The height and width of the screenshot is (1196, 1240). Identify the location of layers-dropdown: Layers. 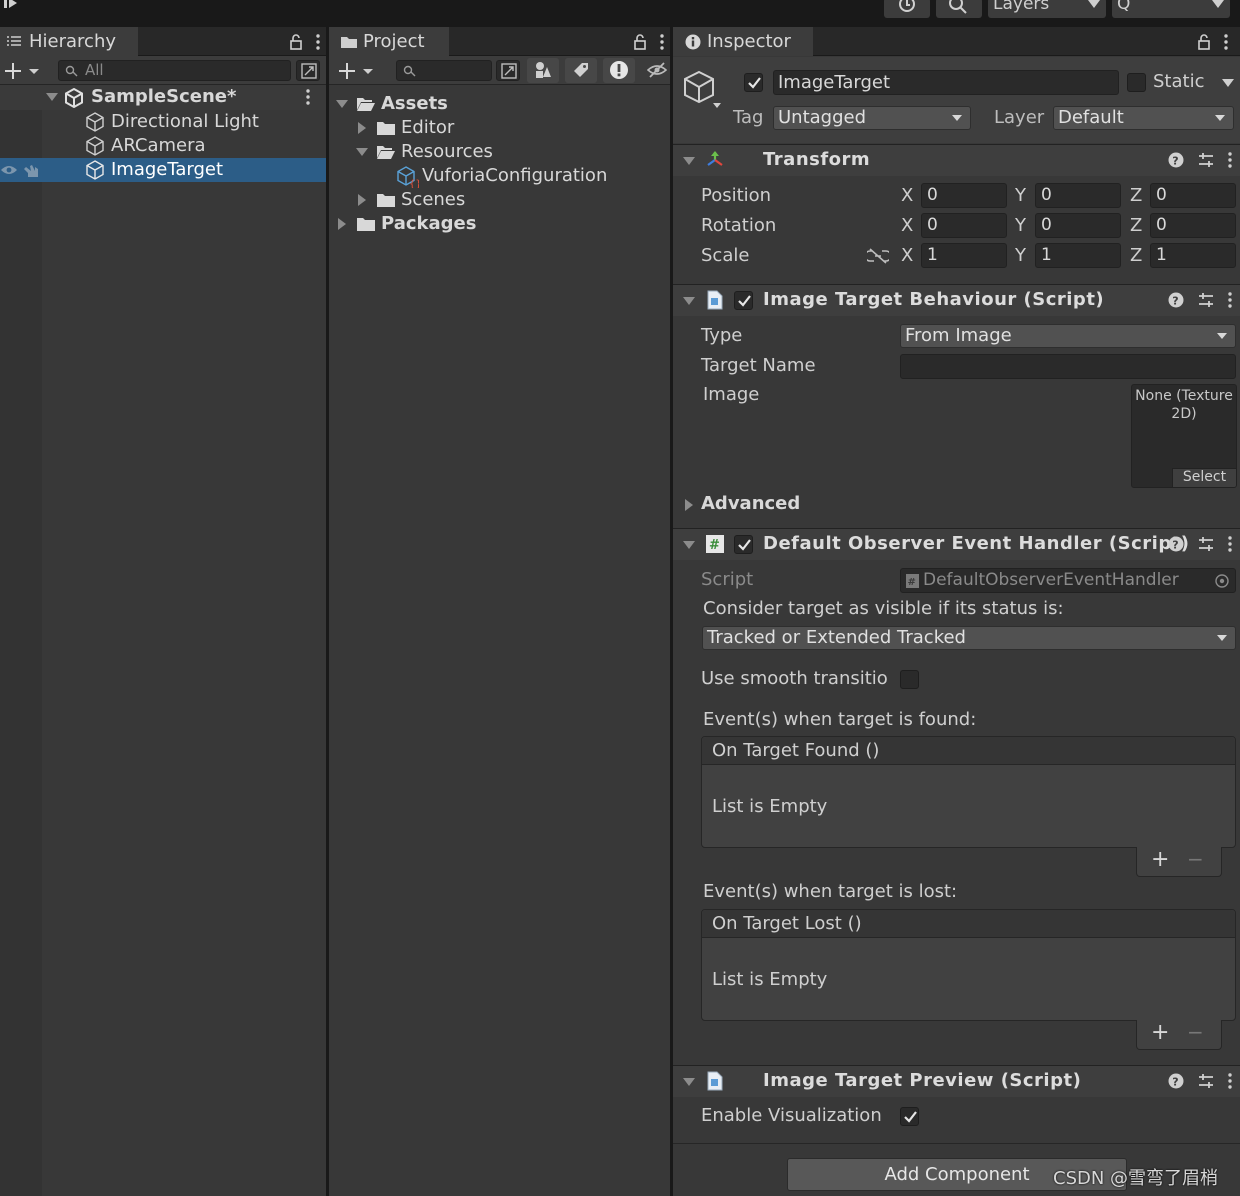
(1047, 9).